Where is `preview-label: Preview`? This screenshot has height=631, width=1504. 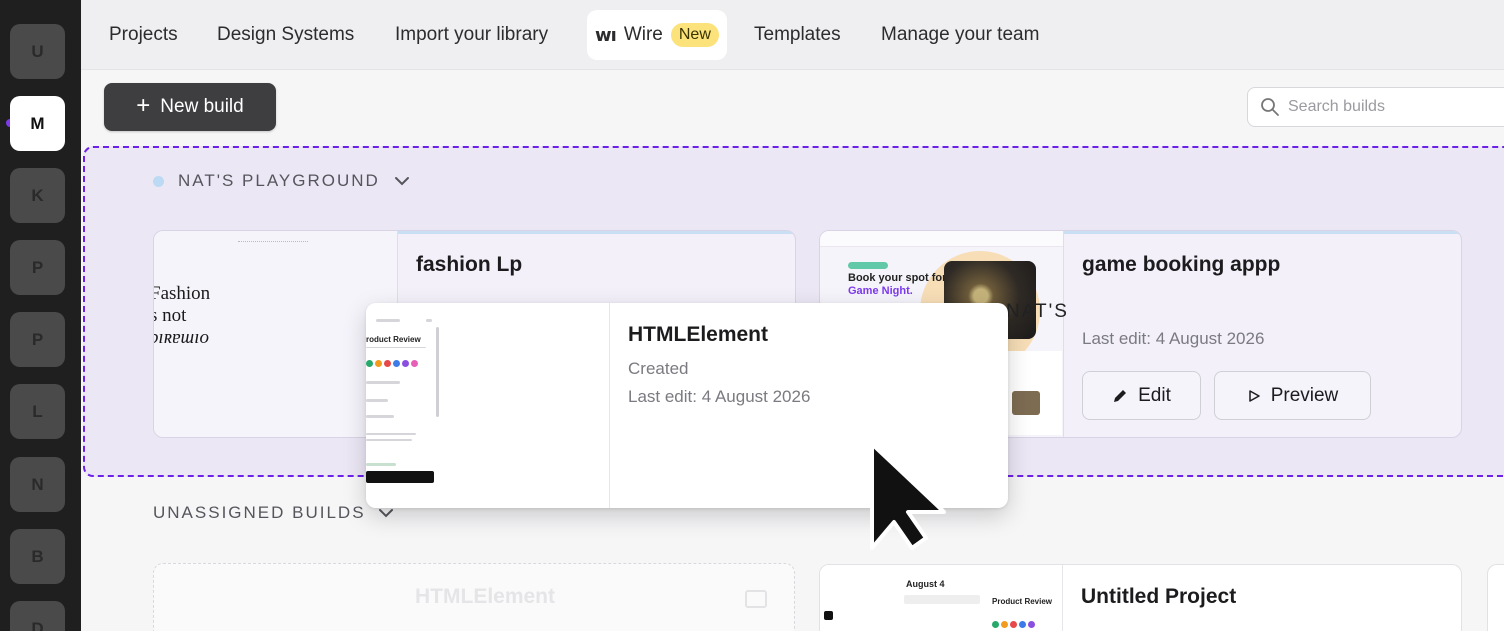
preview-label: Preview is located at coordinates (1304, 395).